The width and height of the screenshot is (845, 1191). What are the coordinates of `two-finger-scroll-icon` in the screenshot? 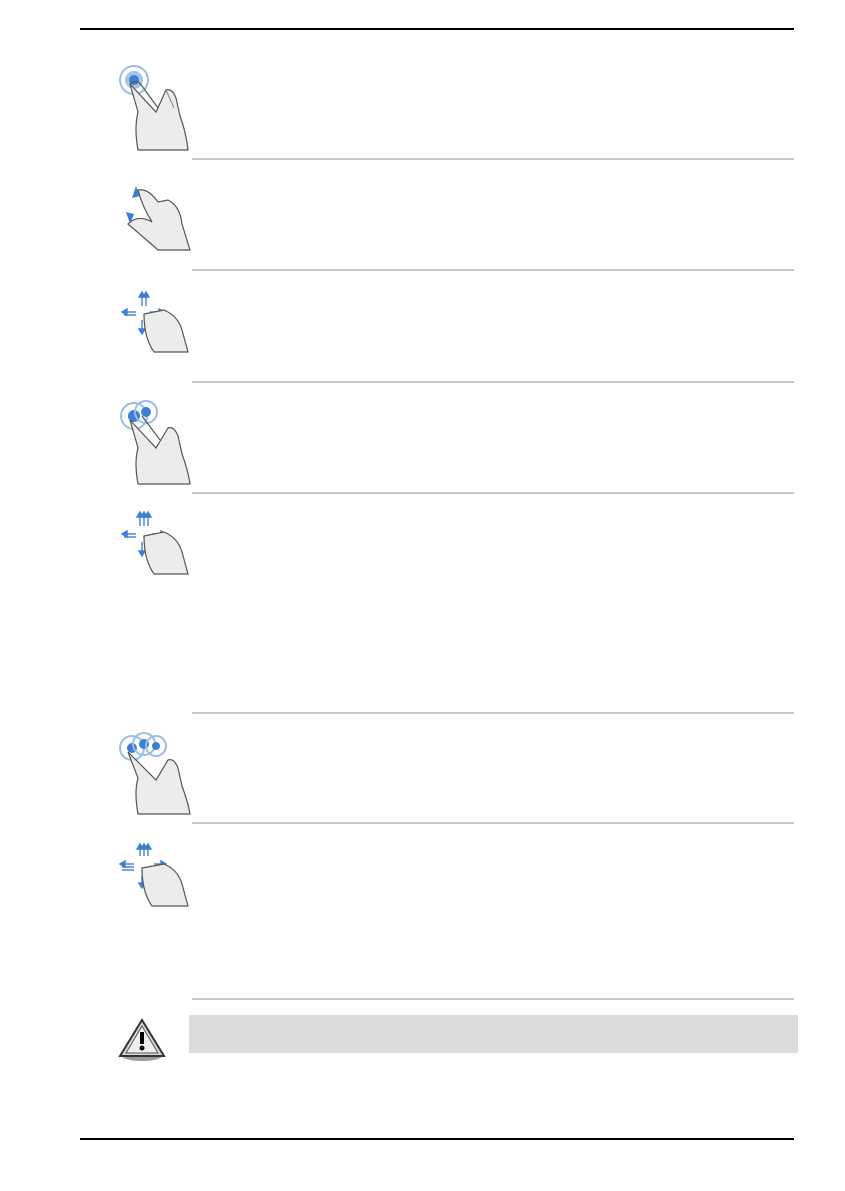 It's located at (156, 323).